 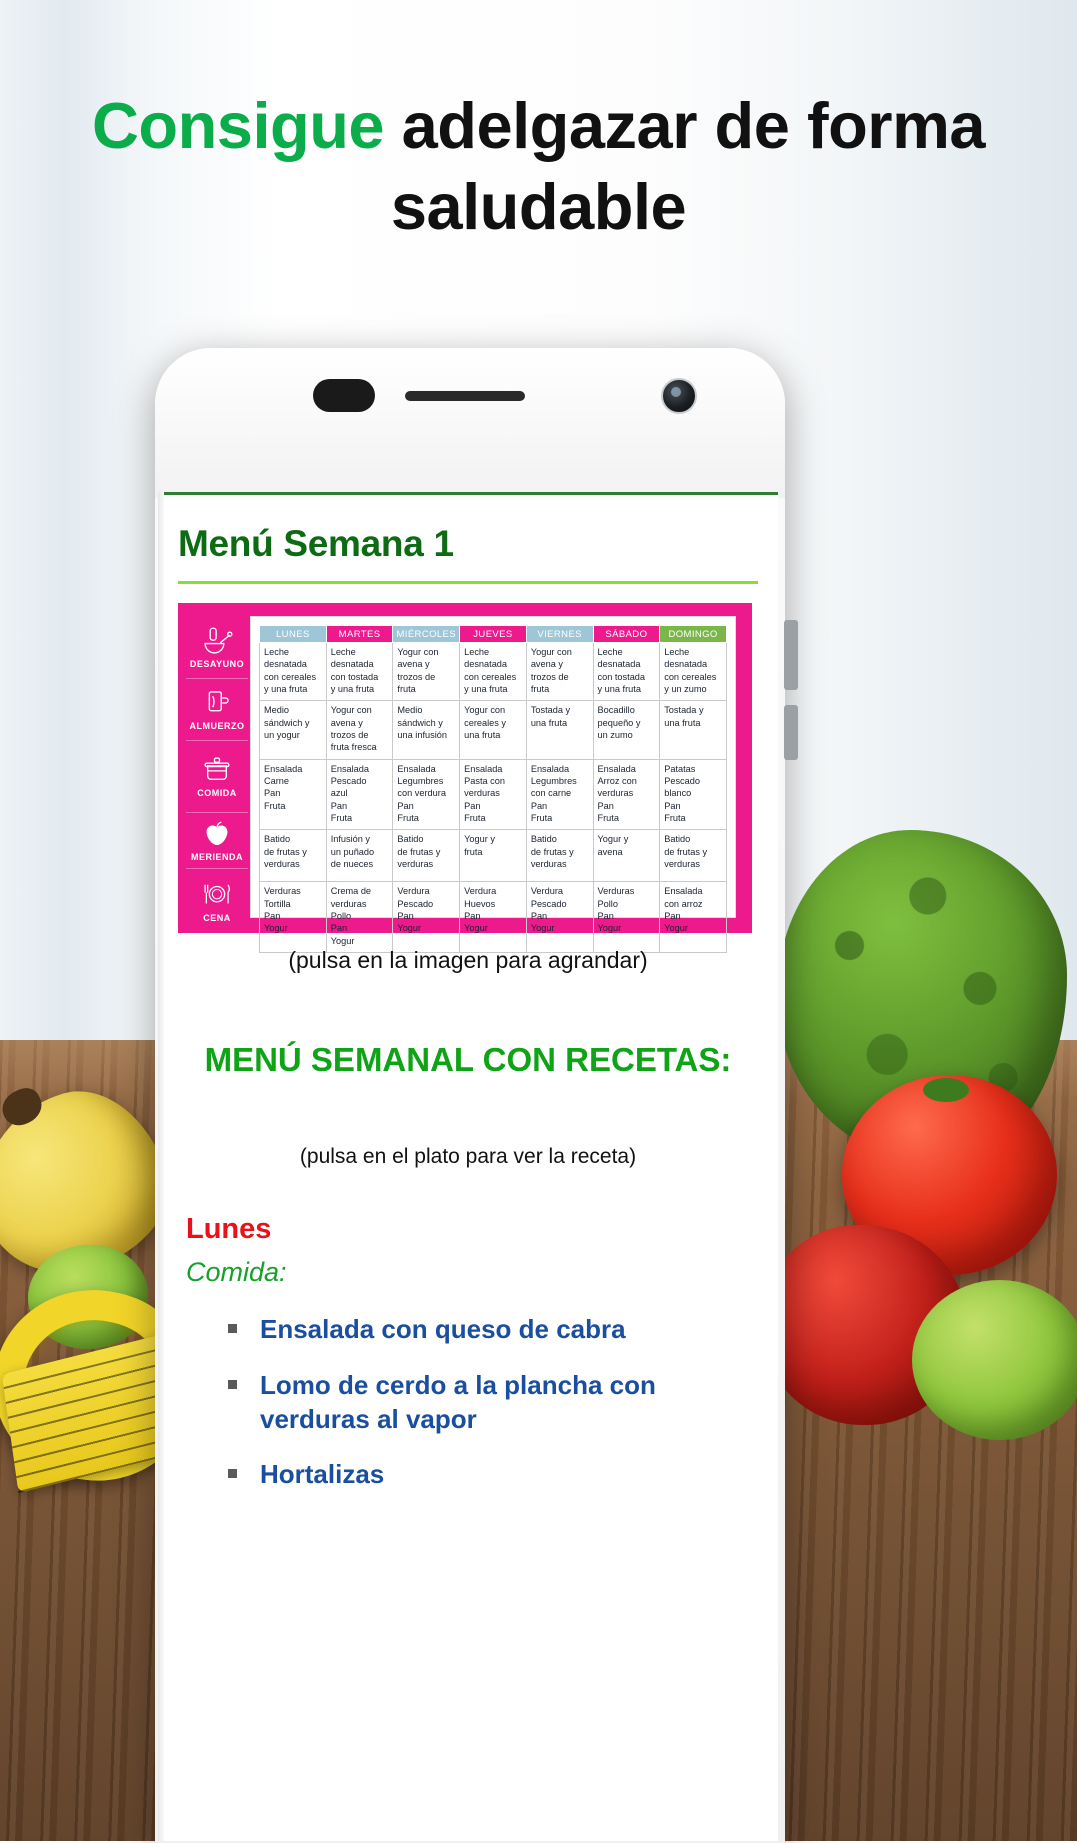 What do you see at coordinates (217, 726) in the screenshot?
I see `meal-label-text: ALMUERZO` at bounding box center [217, 726].